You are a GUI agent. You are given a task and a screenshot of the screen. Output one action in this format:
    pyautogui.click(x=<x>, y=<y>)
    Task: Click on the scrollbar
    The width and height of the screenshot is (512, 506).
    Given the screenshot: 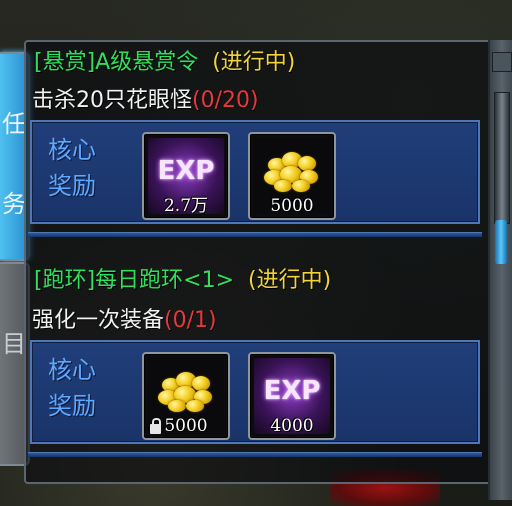 What is the action you would take?
    pyautogui.click(x=500, y=270)
    